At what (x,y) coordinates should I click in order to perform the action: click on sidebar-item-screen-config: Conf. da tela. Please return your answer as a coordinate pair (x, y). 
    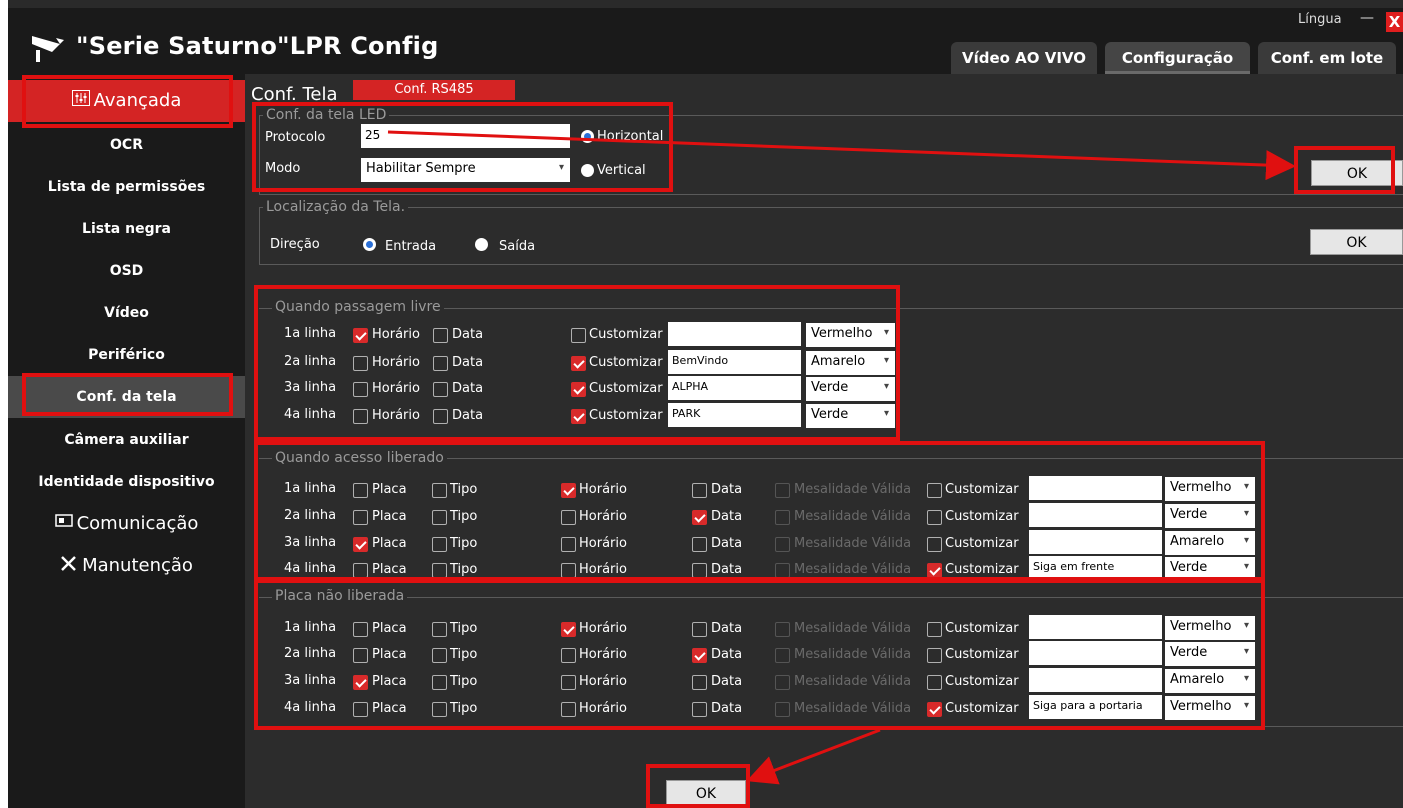
    Looking at the image, I should click on (126, 397).